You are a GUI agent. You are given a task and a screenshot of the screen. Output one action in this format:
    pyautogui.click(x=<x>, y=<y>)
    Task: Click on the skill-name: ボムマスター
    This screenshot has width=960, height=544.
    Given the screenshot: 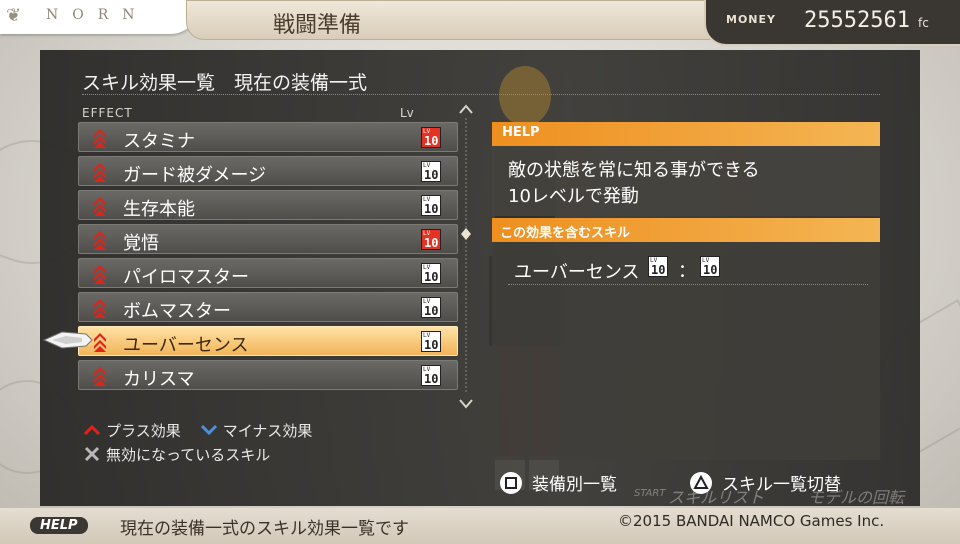 What is the action you would take?
    pyautogui.click(x=177, y=311)
    